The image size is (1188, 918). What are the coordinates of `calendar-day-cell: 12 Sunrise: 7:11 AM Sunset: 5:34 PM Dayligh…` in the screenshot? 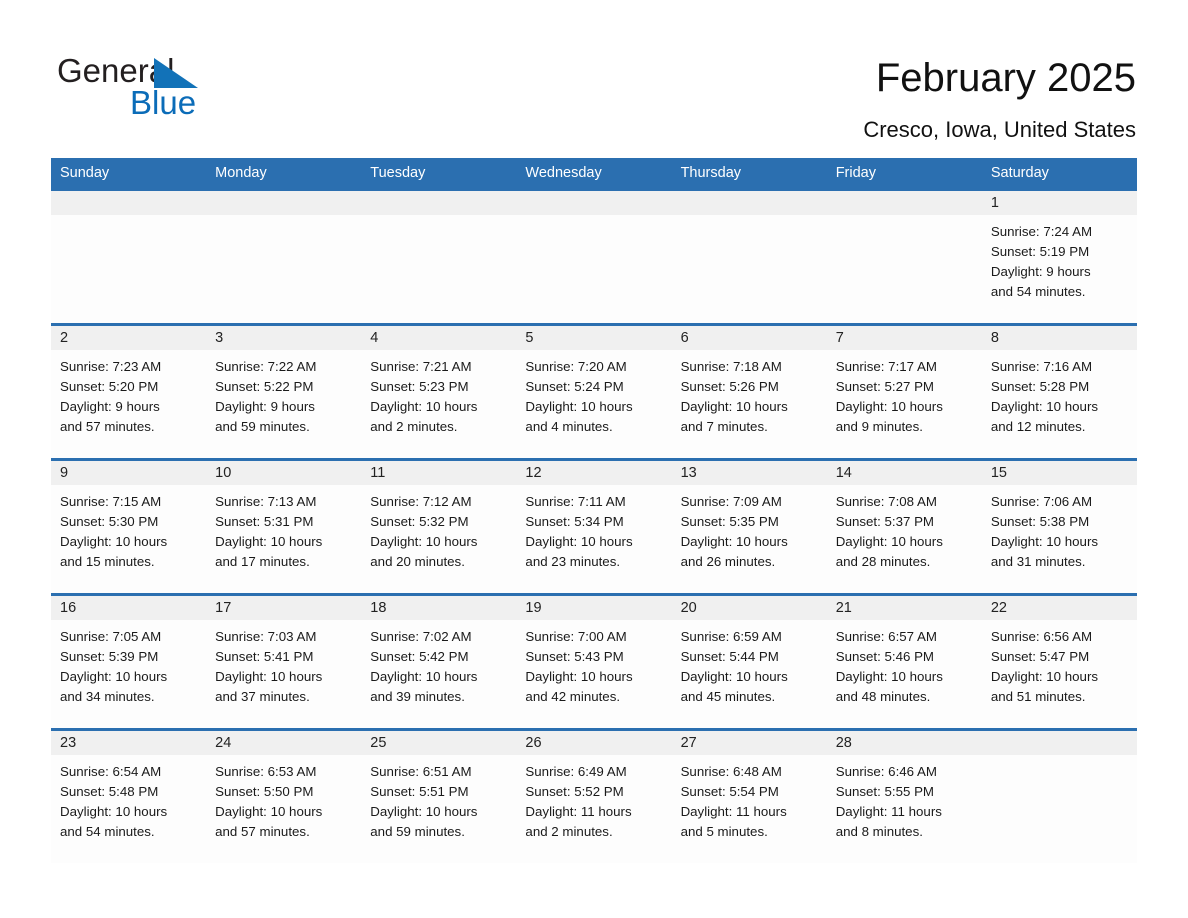 It's located at (594, 526).